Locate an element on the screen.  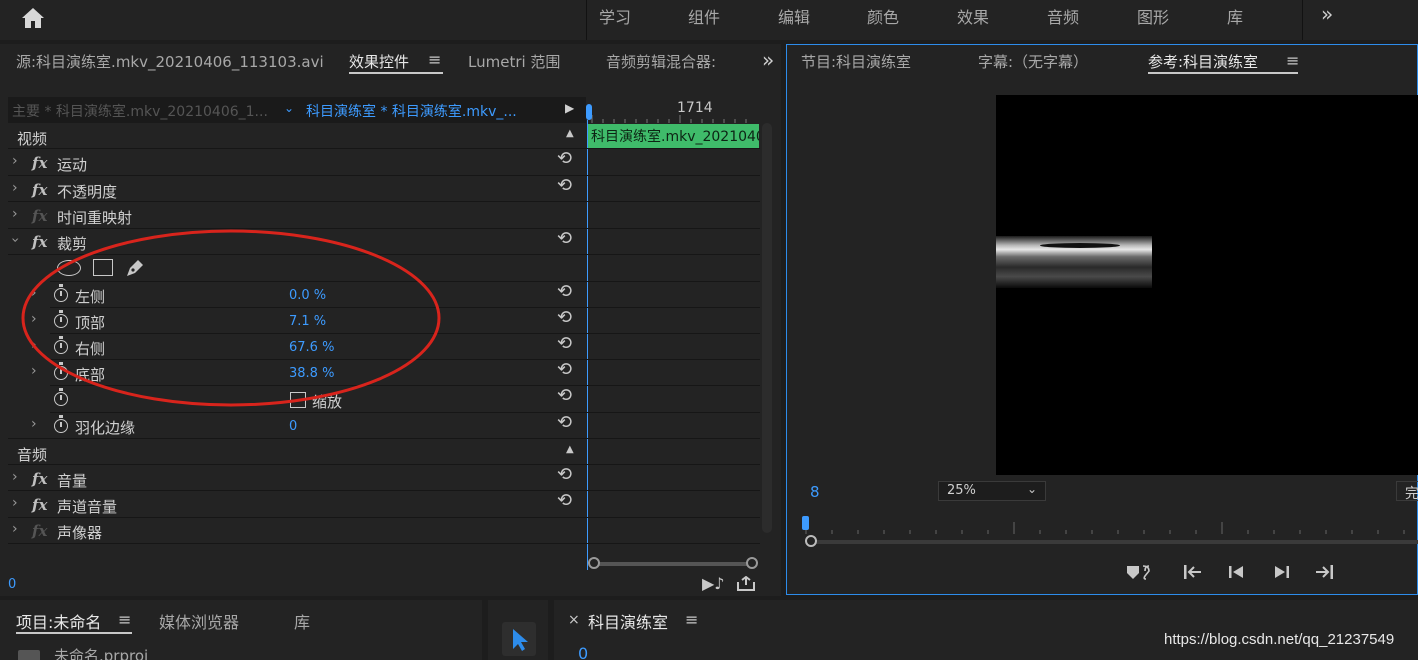
tab-captions: 字幕:（无字幕） is located at coordinates (1033, 61).